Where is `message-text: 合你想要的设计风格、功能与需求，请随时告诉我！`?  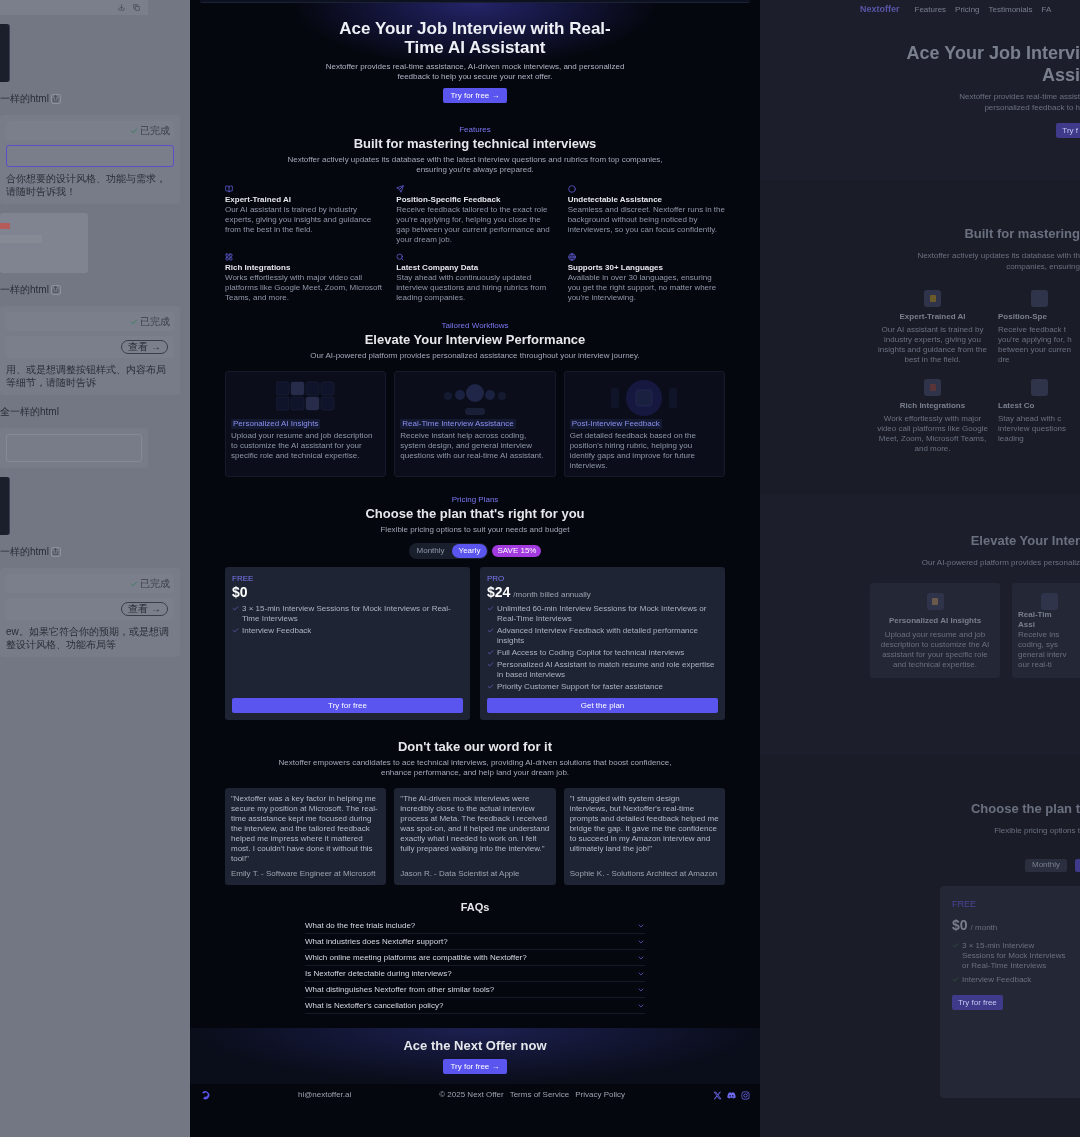
message-text: 合你想要的设计风格、功能与需求，请随时告诉我！ is located at coordinates (86, 185).